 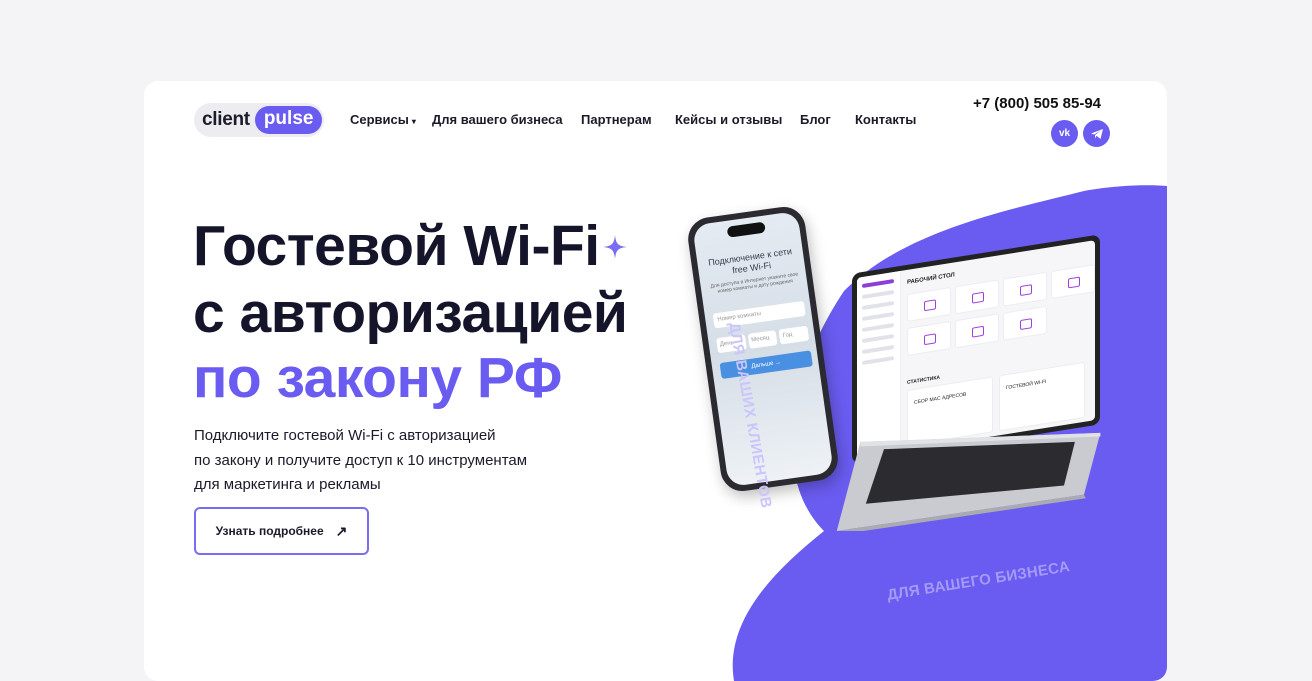 What do you see at coordinates (815, 119) in the screenshot?
I see `nav-item-blog: Блог` at bounding box center [815, 119].